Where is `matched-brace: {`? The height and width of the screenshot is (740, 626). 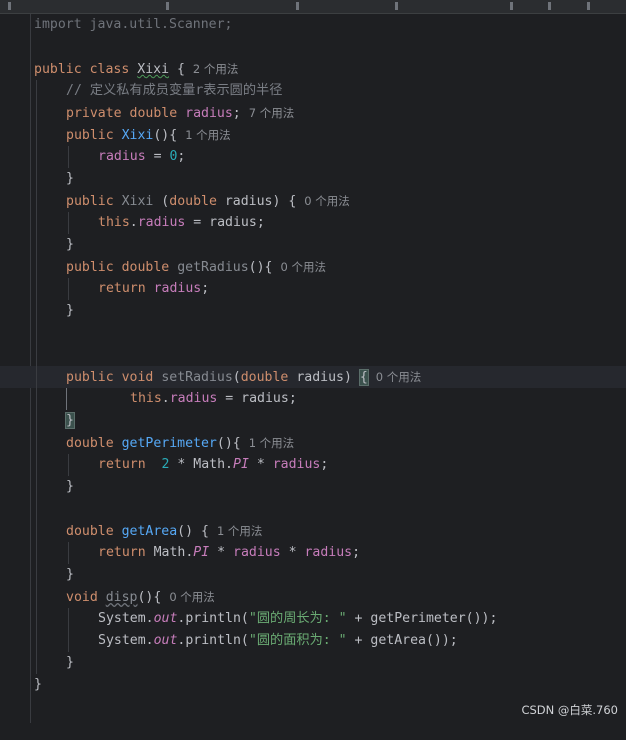
matched-brace: { is located at coordinates (363, 377).